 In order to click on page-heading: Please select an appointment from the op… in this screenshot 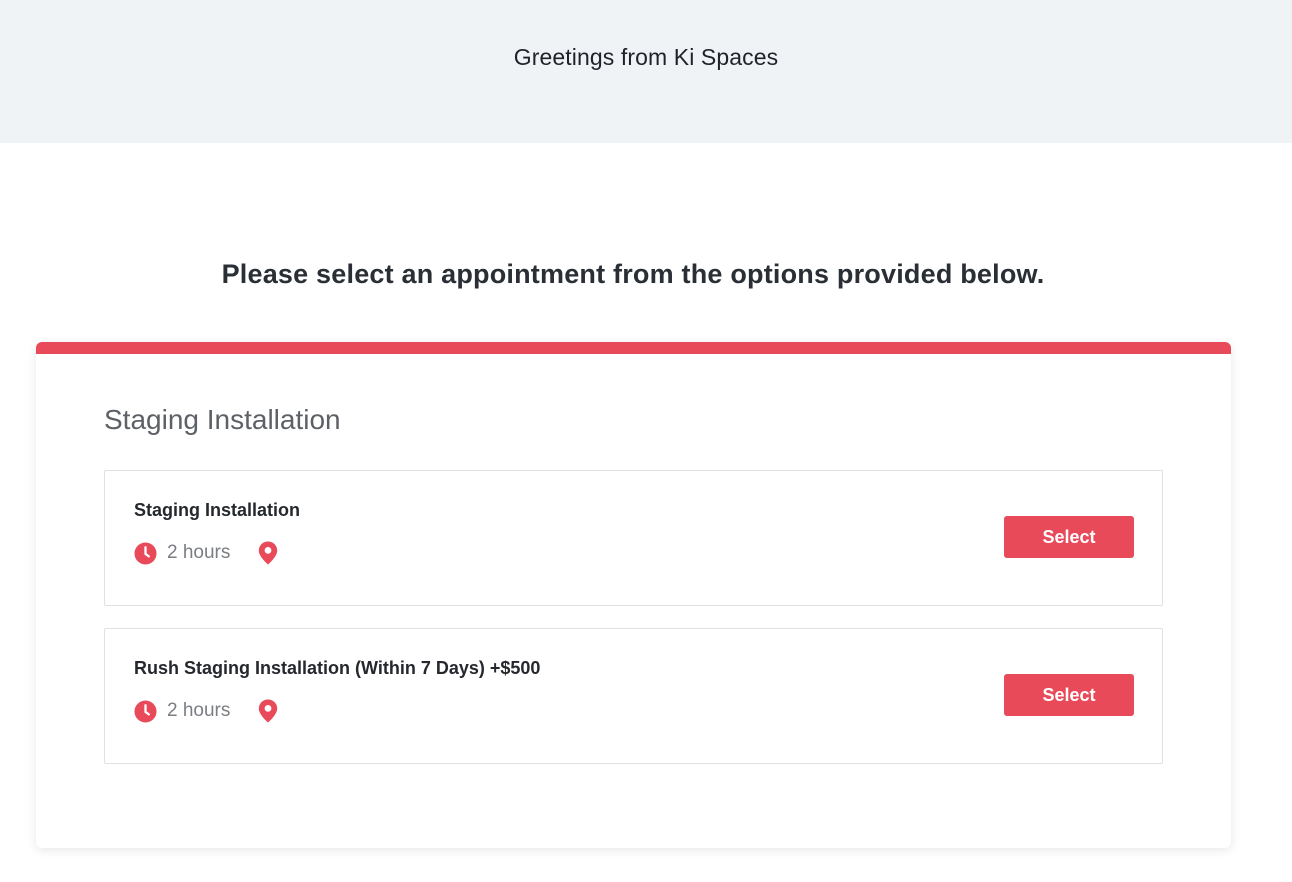, I will do `click(633, 274)`.